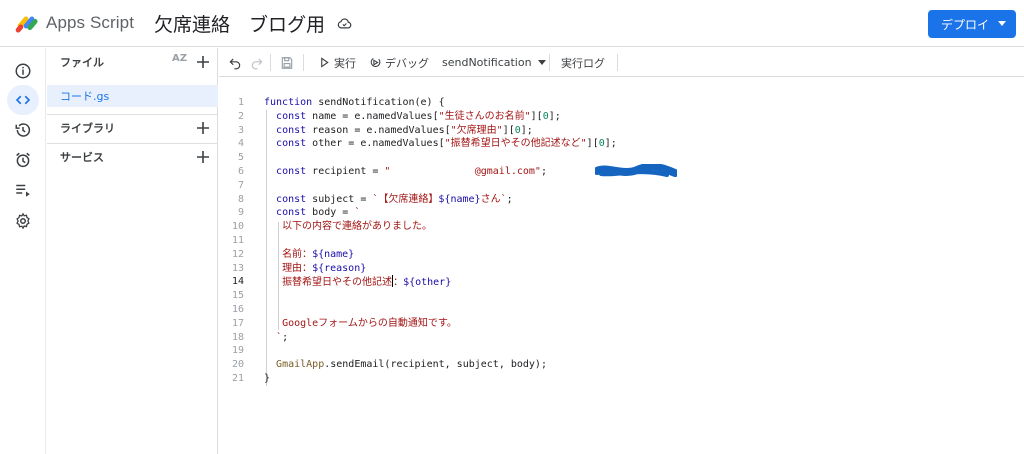  What do you see at coordinates (487, 62) in the screenshot?
I see `function-name: sendNotification` at bounding box center [487, 62].